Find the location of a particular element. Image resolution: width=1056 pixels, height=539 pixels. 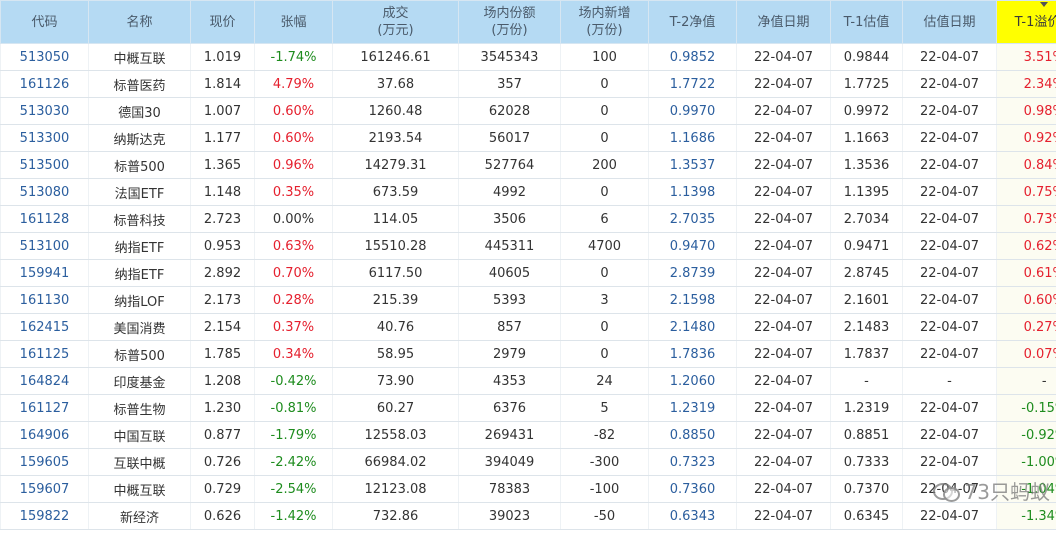

t1-estimate: 0.8851 is located at coordinates (866, 435).